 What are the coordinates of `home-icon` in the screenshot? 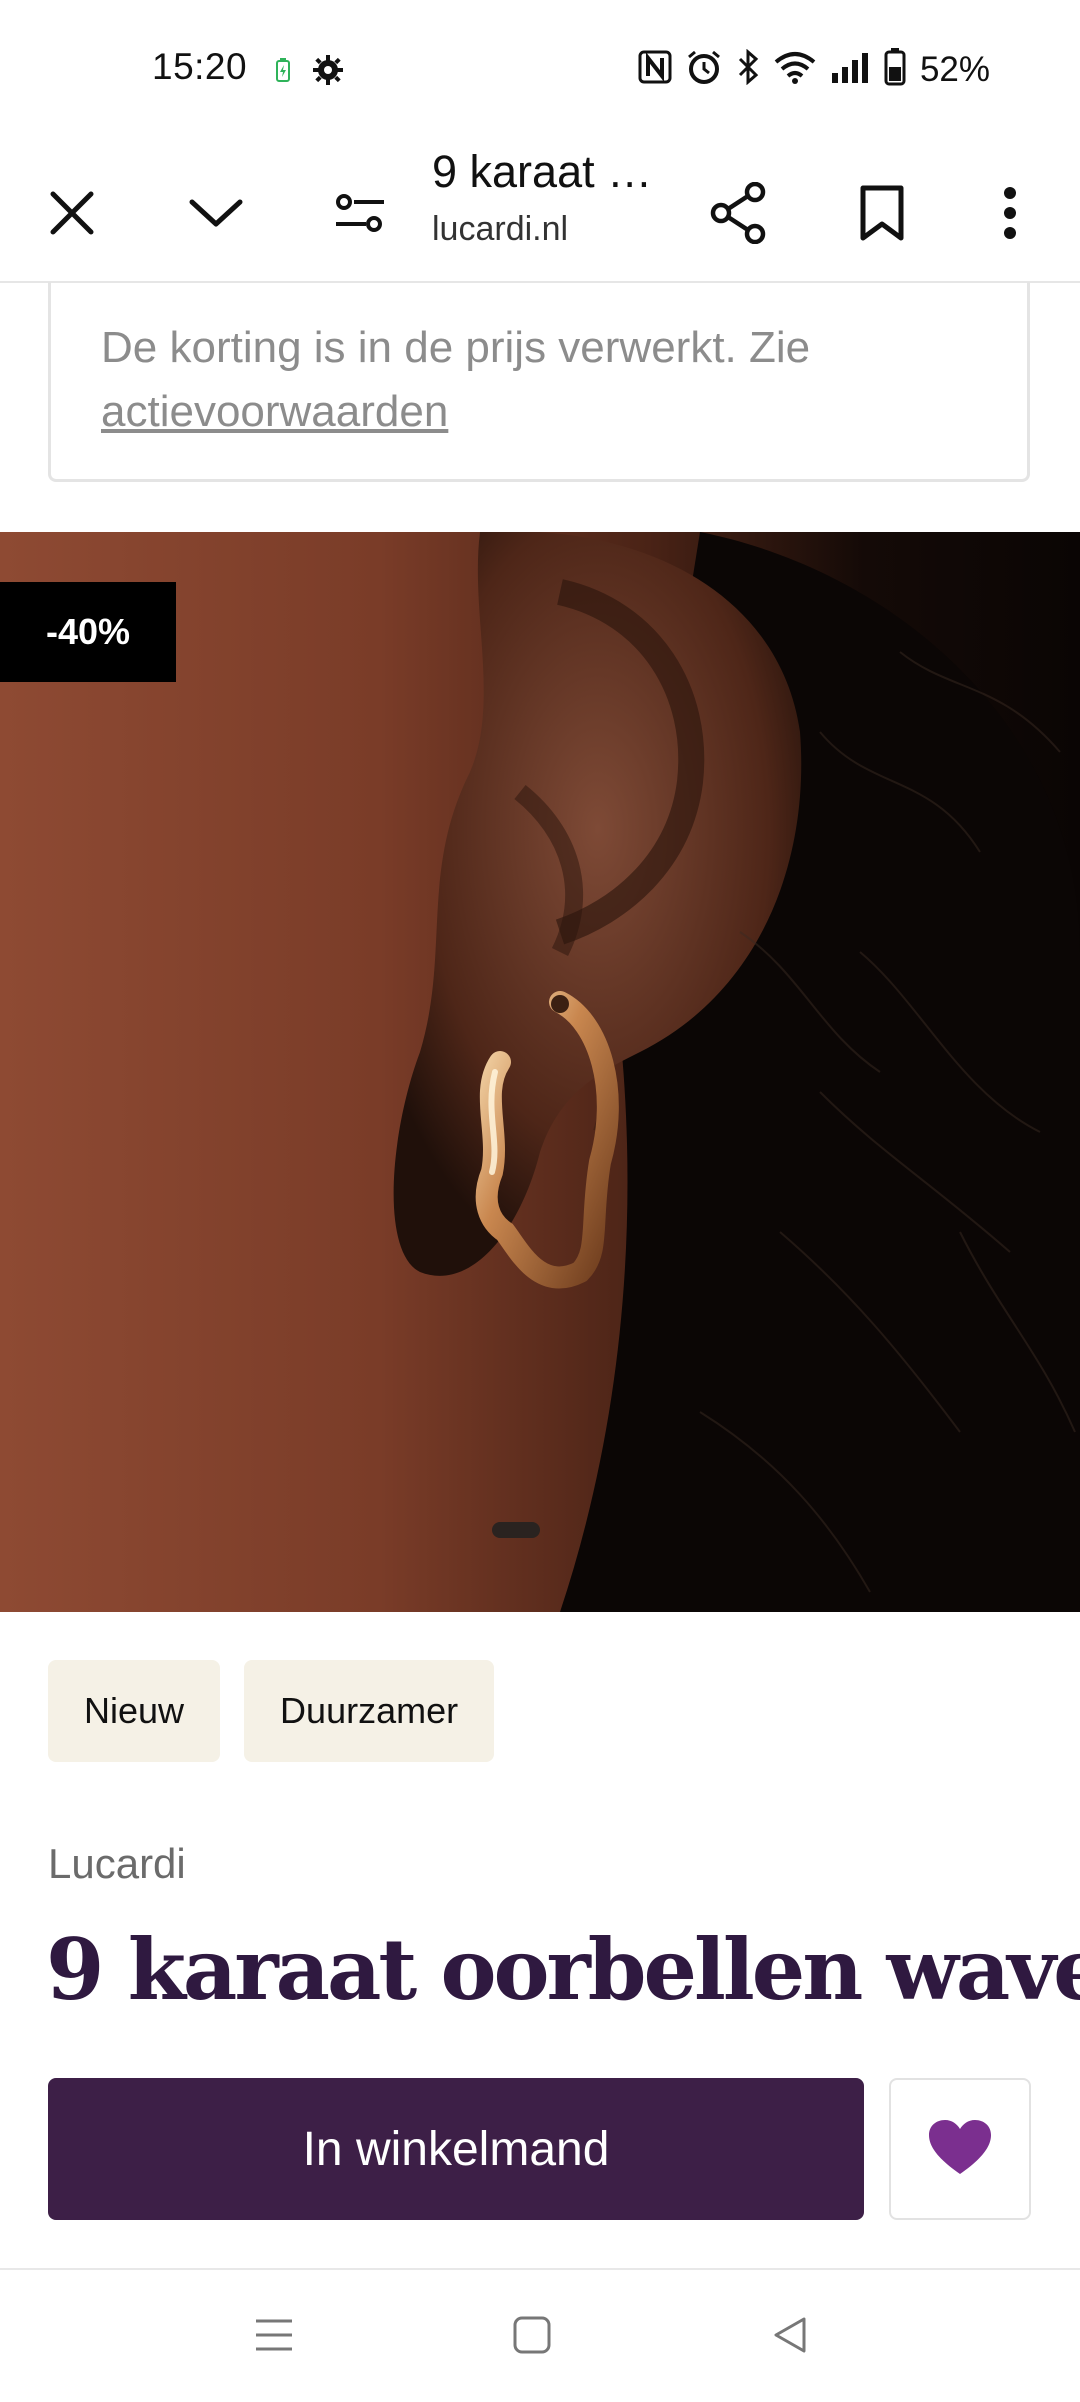 It's located at (532, 2337).